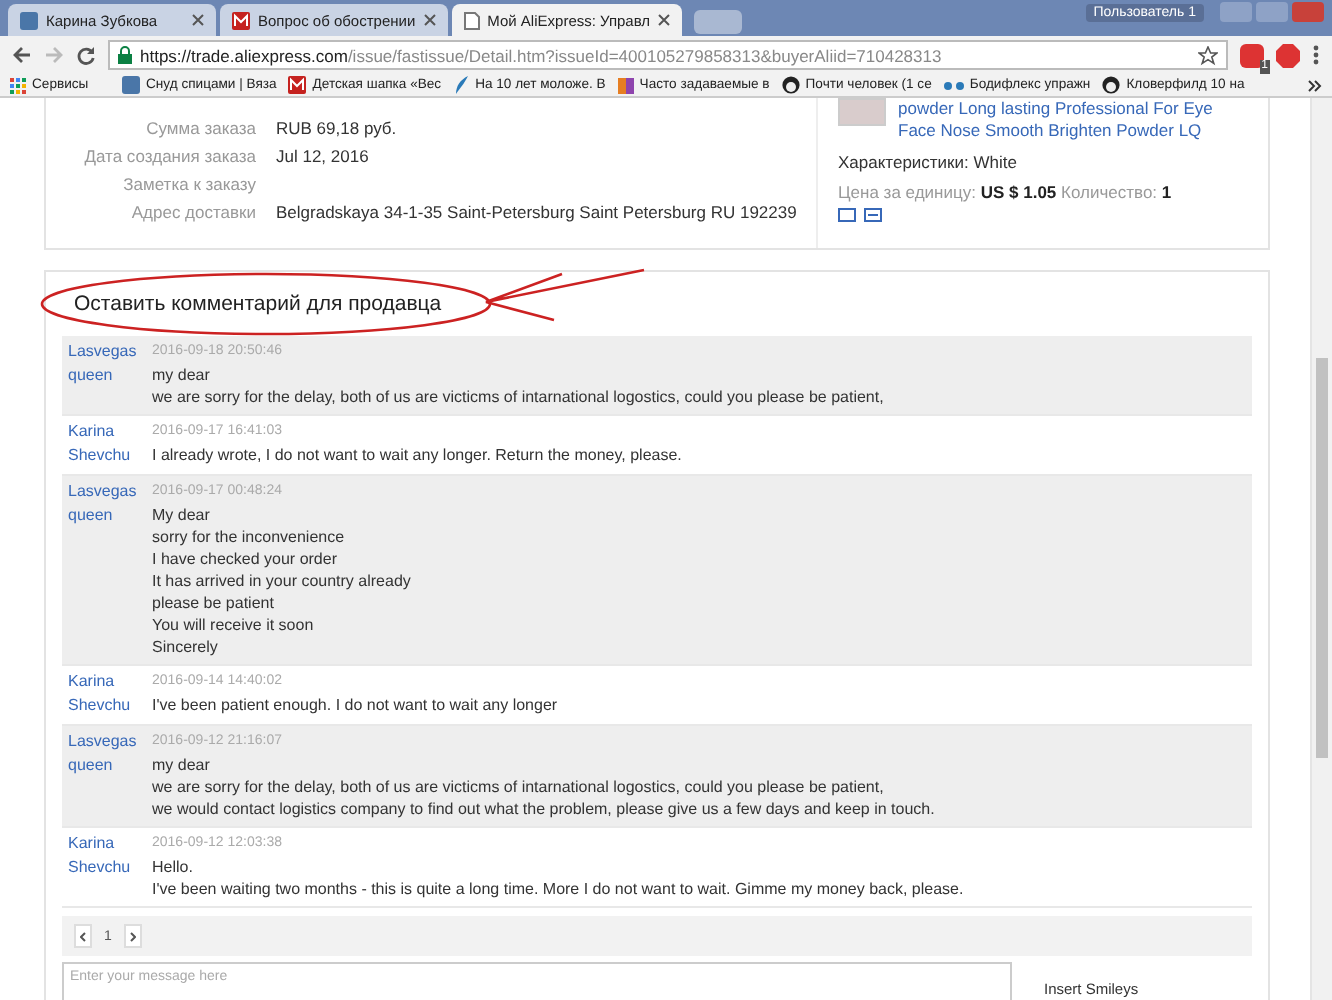 This screenshot has width=1332, height=1000. Describe the element at coordinates (544, 787) in the screenshot. I see `comment-text: my dear we are sorry for the delay, both of us are victicms of intarnational logostics, could you please be patient, we would contact logistics company to find out what the problem, please give us a few days and keep in touch.` at that location.